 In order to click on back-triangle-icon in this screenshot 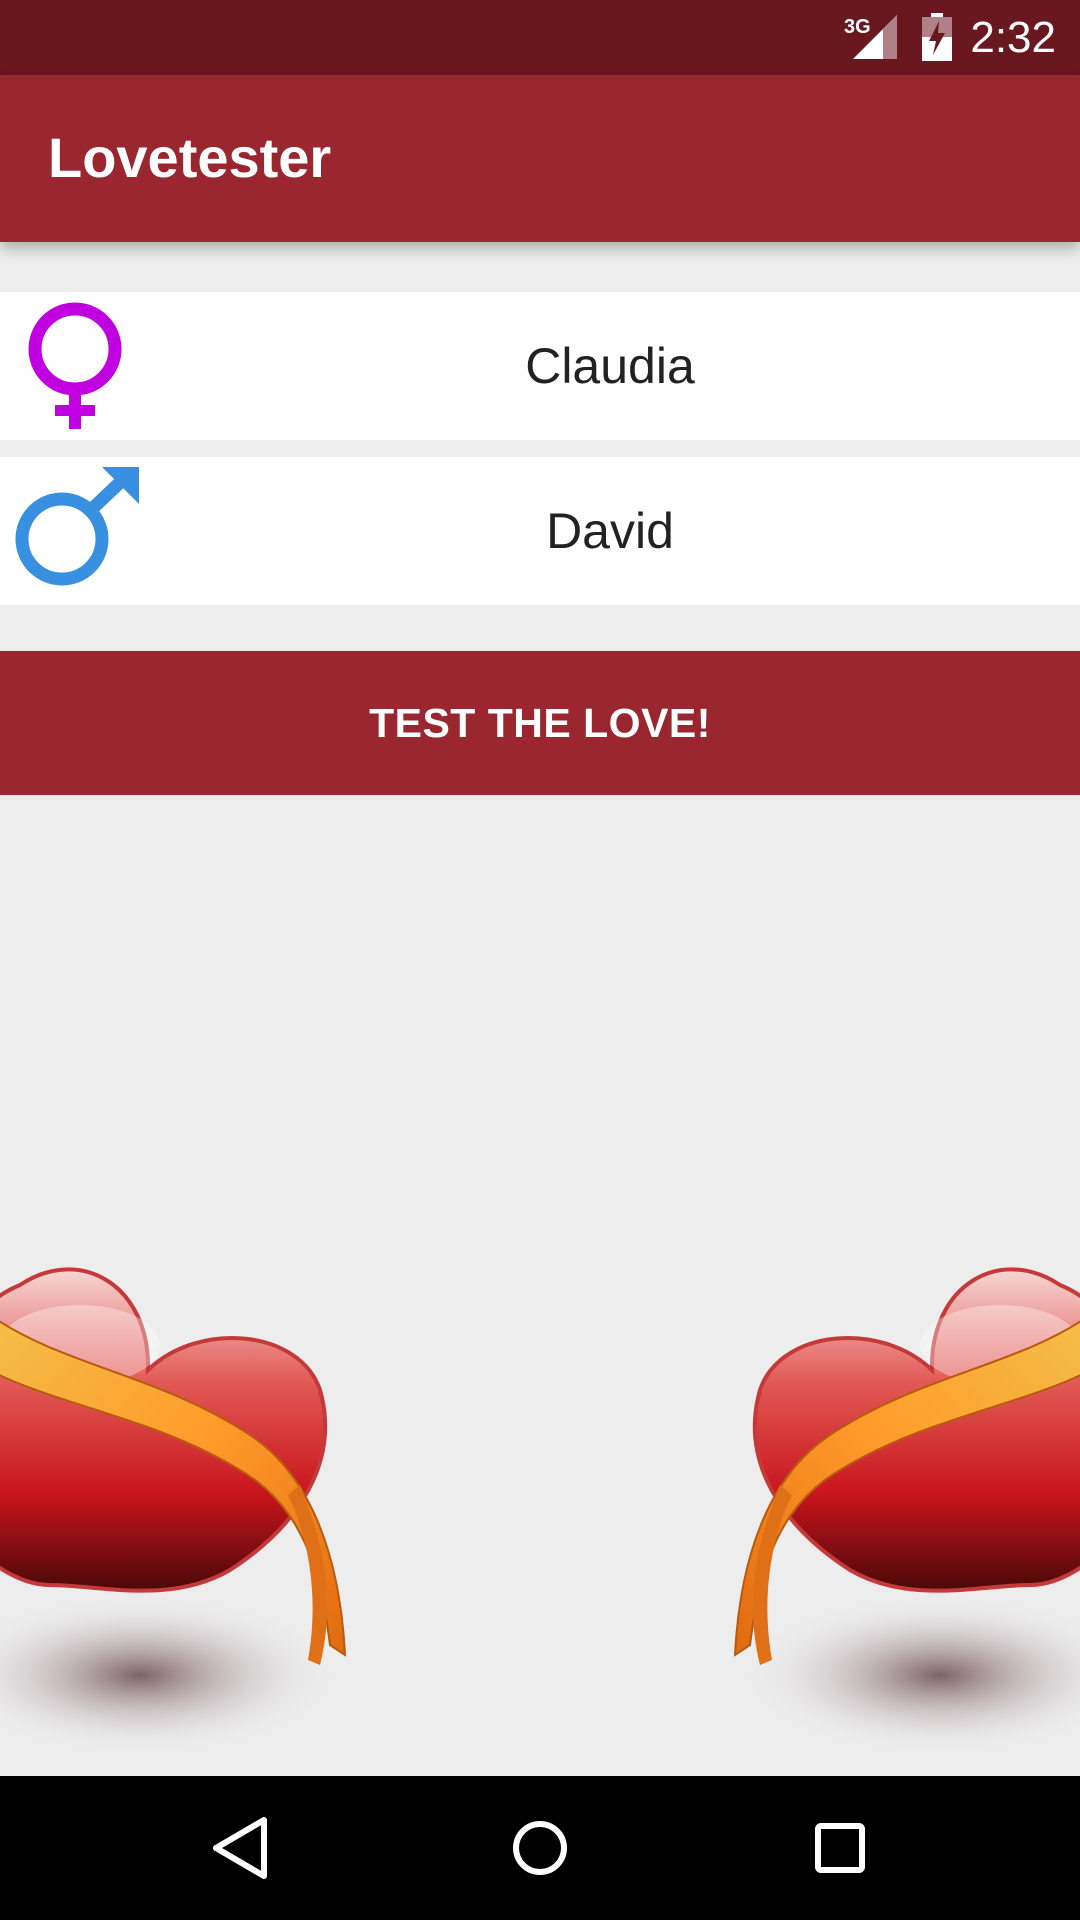, I will do `click(240, 1848)`.